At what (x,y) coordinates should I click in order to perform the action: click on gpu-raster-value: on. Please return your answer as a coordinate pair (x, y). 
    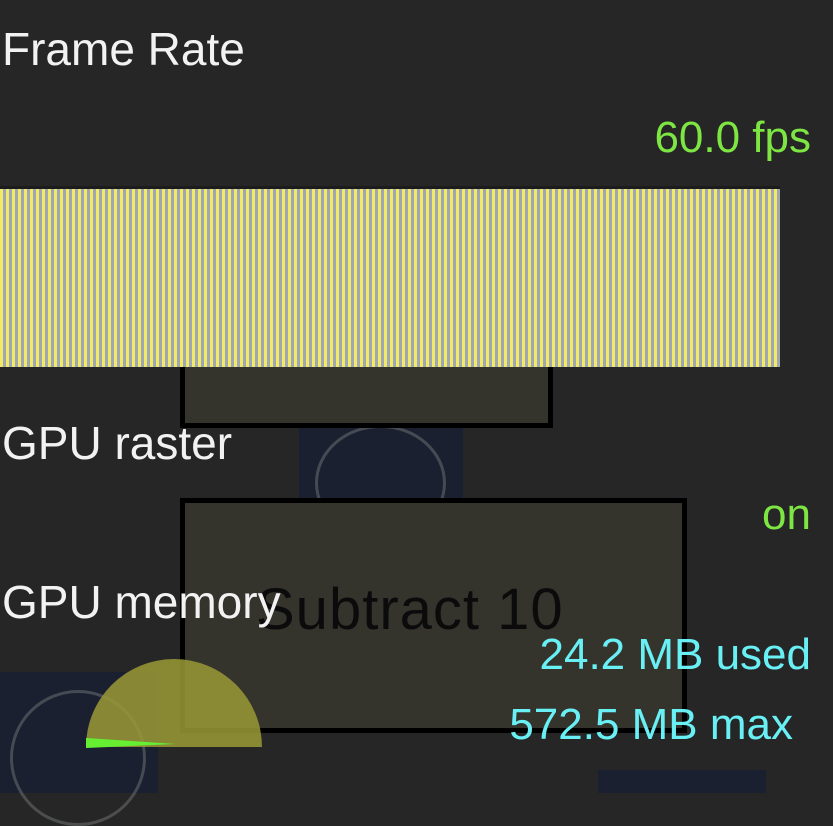
    Looking at the image, I should click on (786, 514).